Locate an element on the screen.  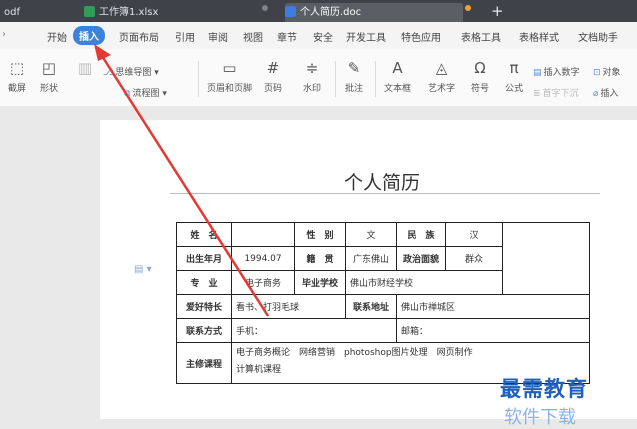
arrow-head is located at coordinates (102, 52).